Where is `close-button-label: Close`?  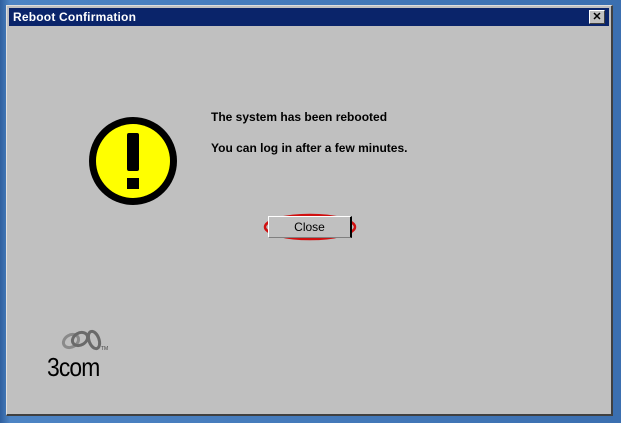 close-button-label: Close is located at coordinates (309, 227).